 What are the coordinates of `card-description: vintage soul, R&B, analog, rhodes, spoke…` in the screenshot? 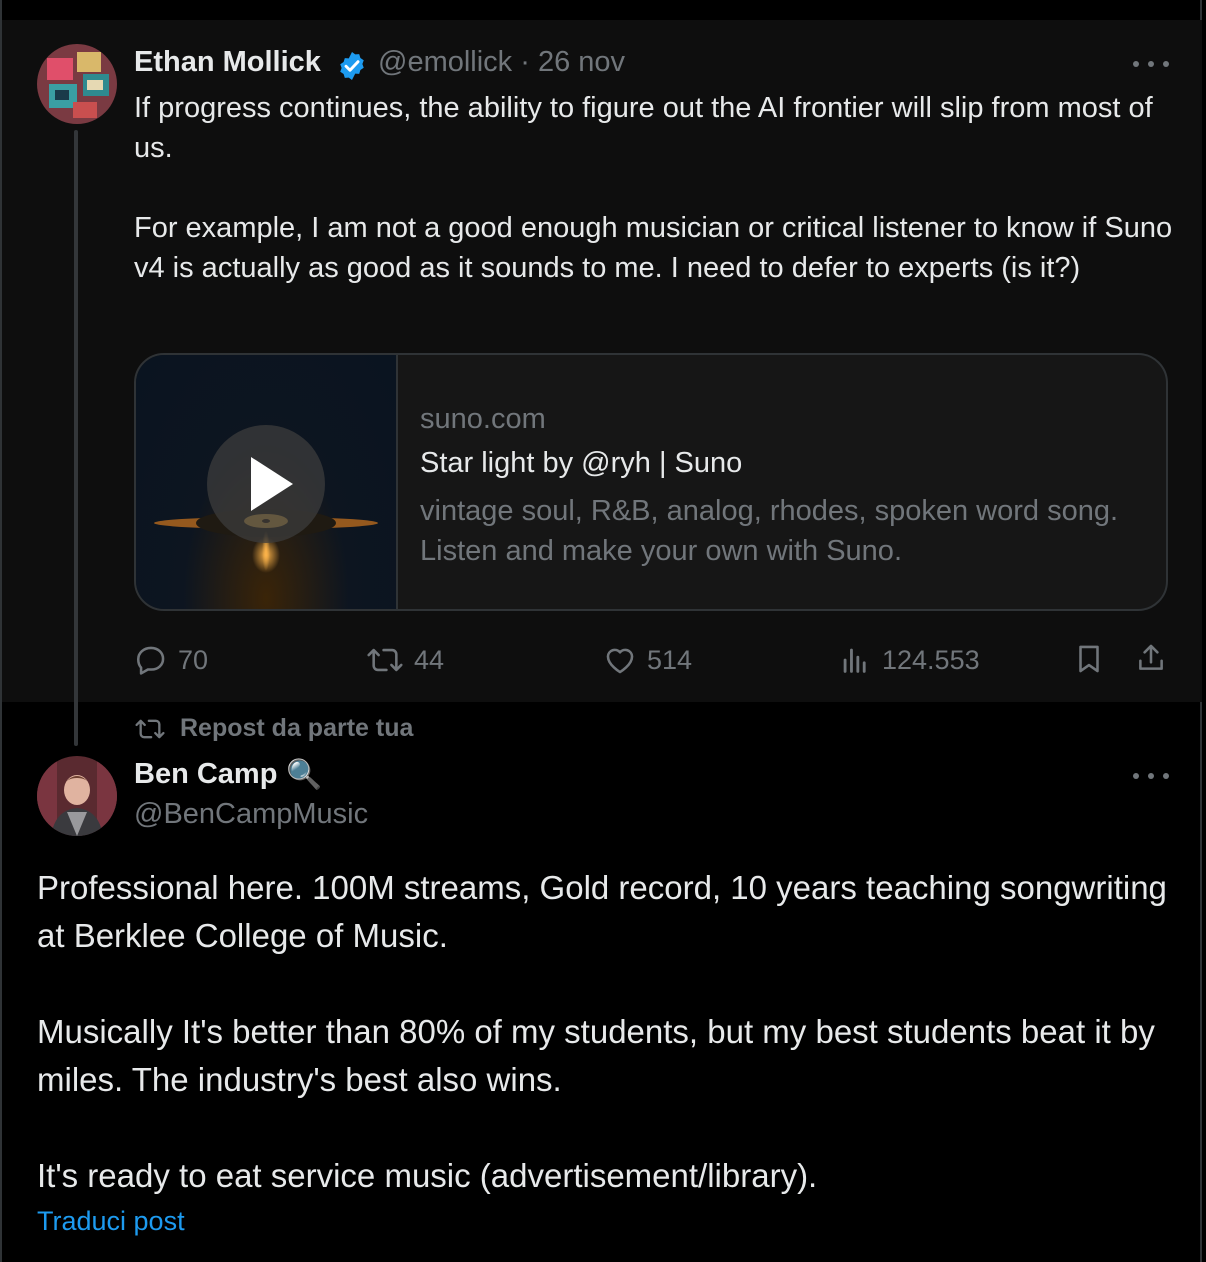 It's located at (769, 531).